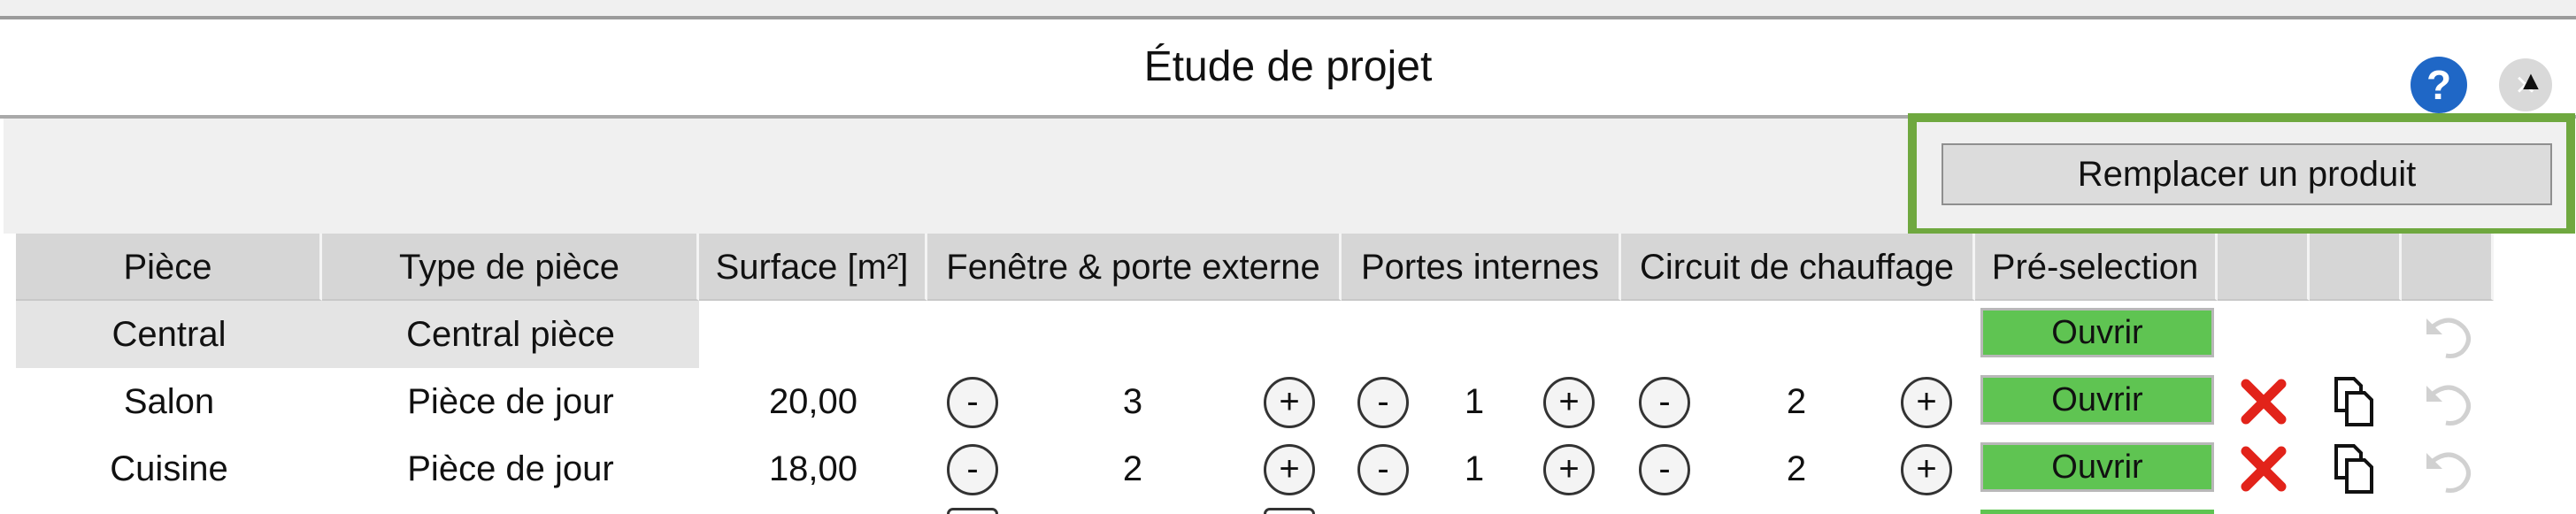 The image size is (2576, 514). I want to click on column-header-internal-doors: Portes internes, so click(1481, 267).